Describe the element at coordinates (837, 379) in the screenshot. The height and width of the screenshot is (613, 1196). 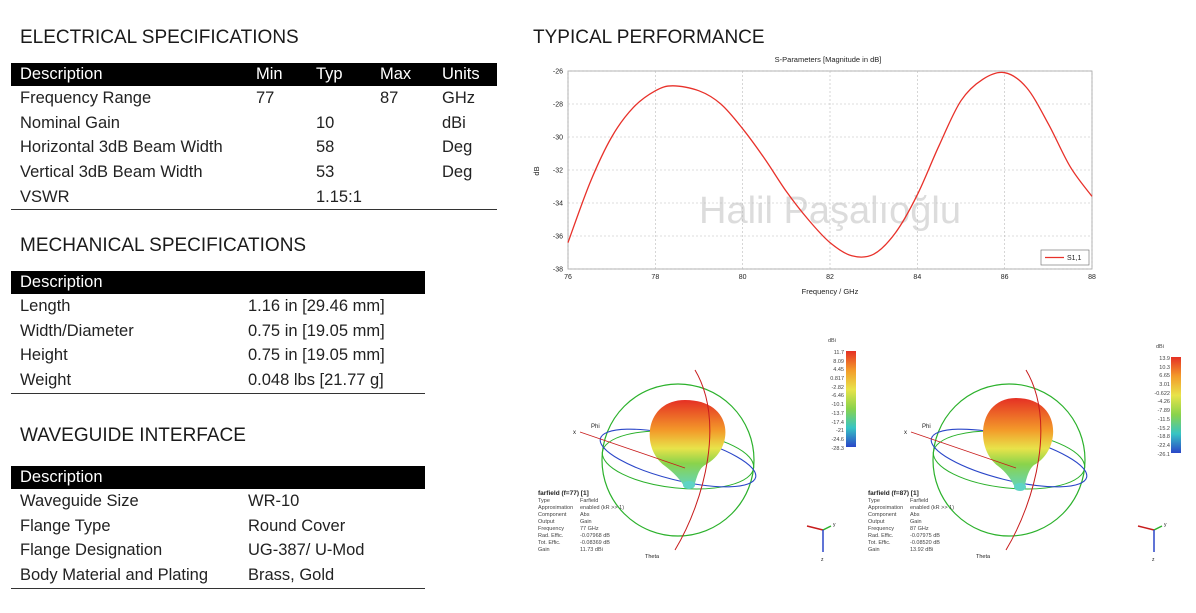
I see `colorbar-tick-label: 0.817` at that location.